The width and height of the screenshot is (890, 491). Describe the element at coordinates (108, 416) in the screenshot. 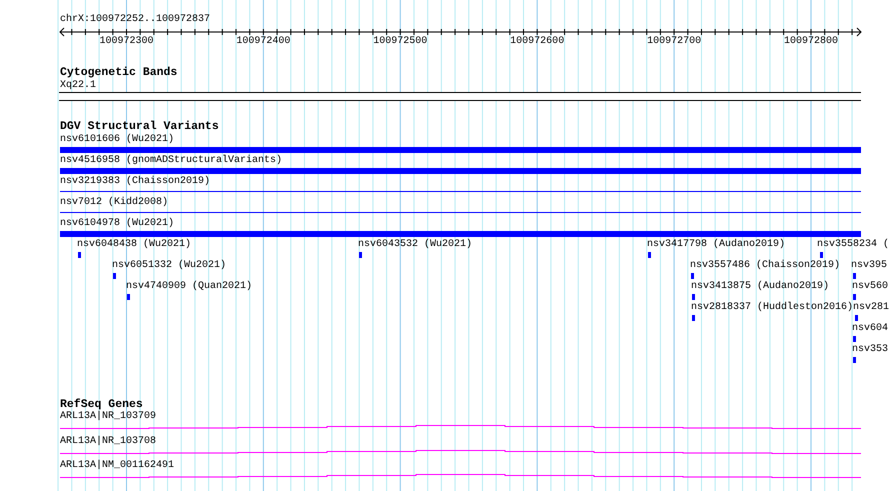

I see `gene-label: ARL13A|NR_103709` at that location.